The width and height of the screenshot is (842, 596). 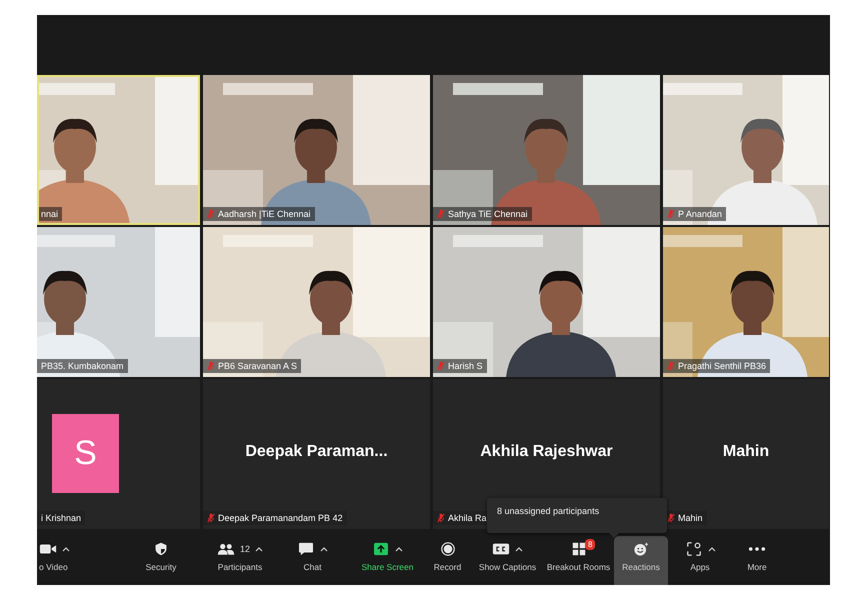 What do you see at coordinates (264, 214) in the screenshot?
I see `name-text: Aadharsh |TiE Chennai` at bounding box center [264, 214].